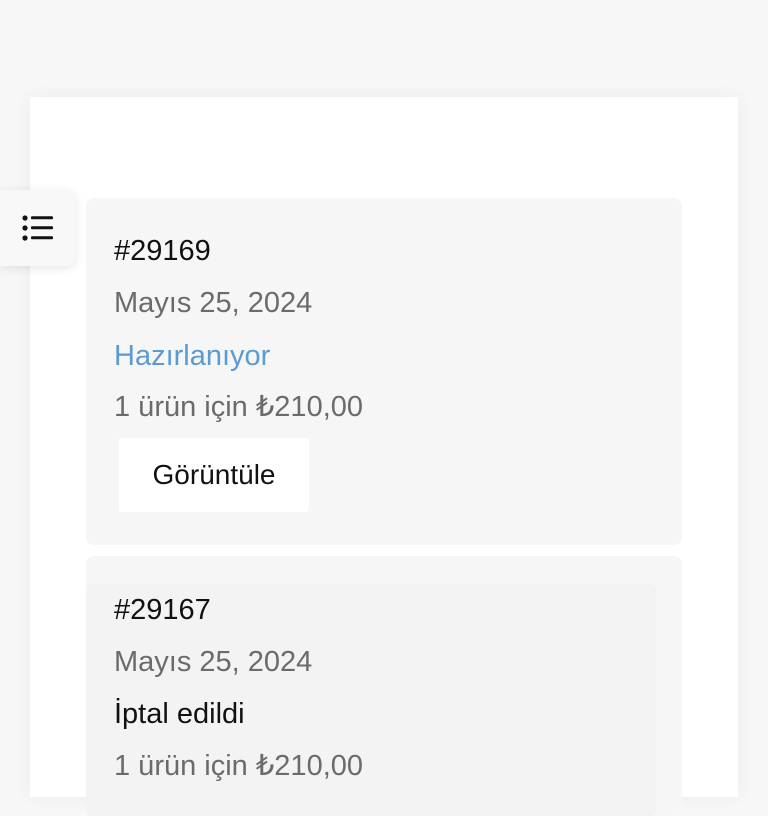  I want to click on view-order-button: Görüntüle, so click(214, 475).